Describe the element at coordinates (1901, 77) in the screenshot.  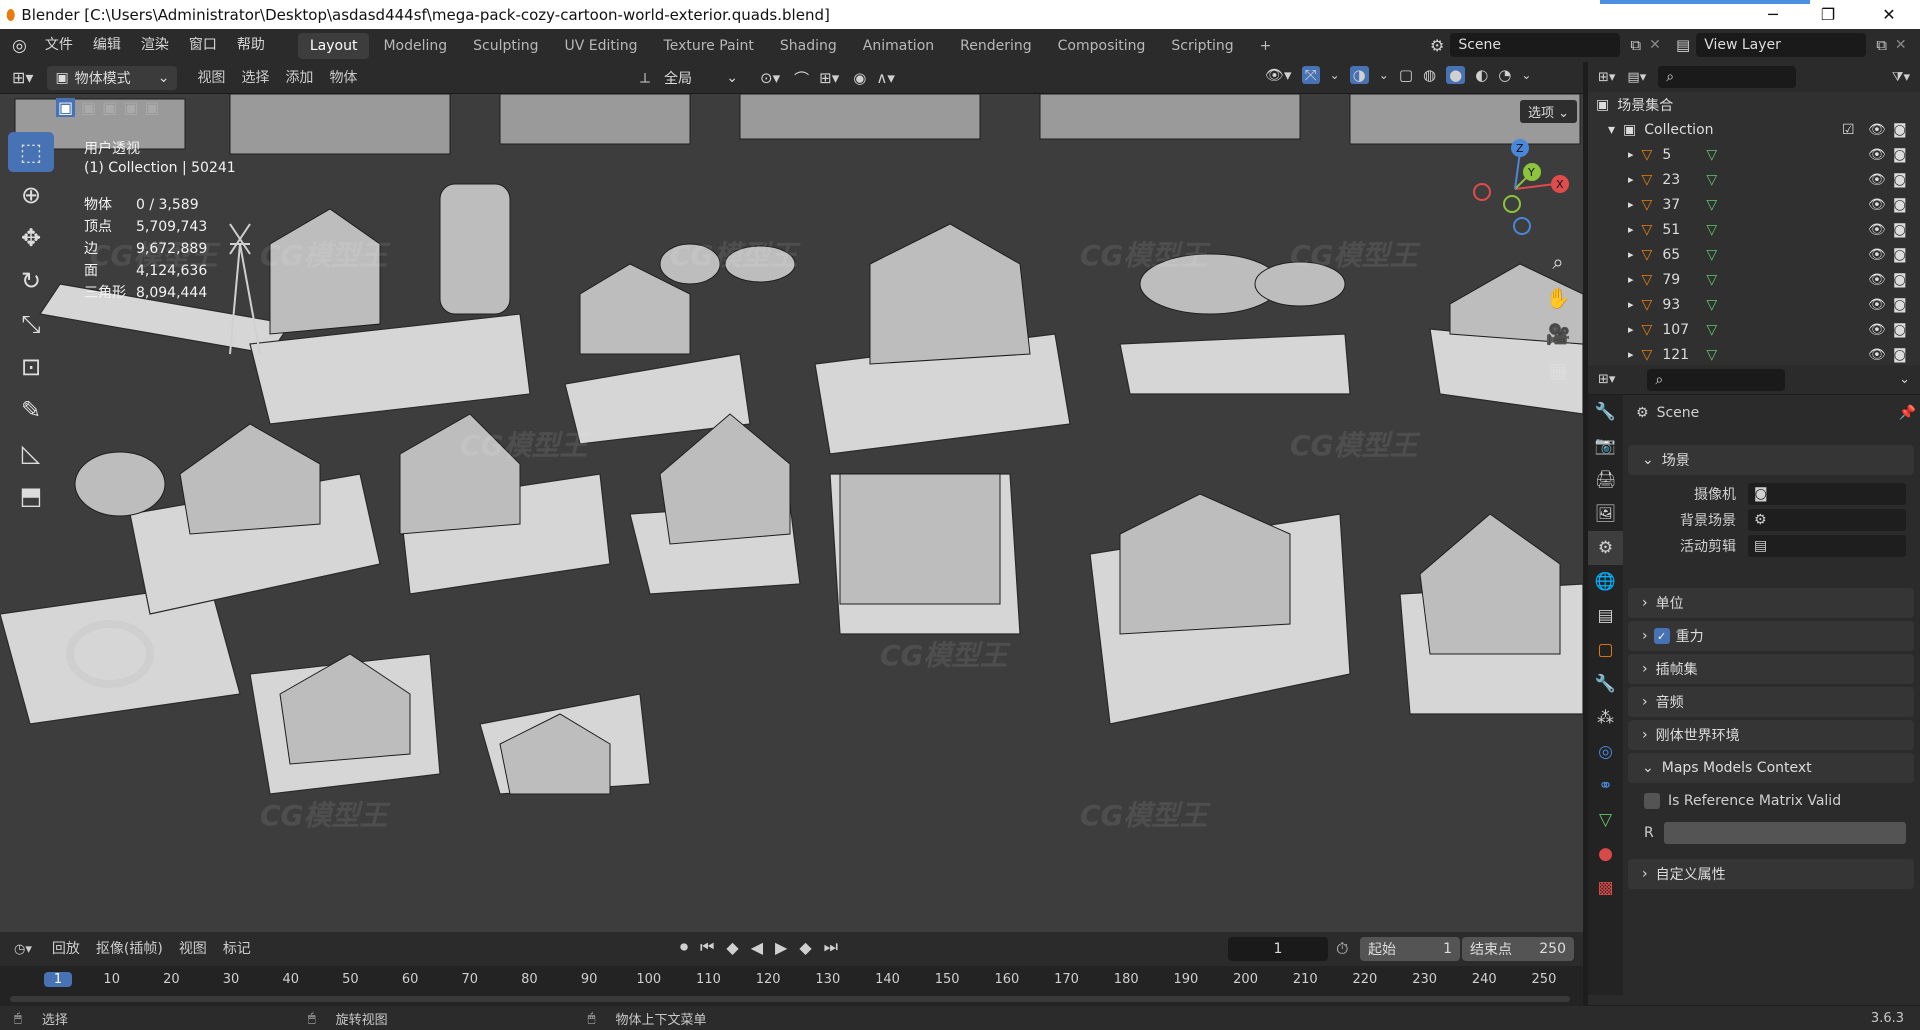
I see `filter-icon: ⧩▾` at that location.